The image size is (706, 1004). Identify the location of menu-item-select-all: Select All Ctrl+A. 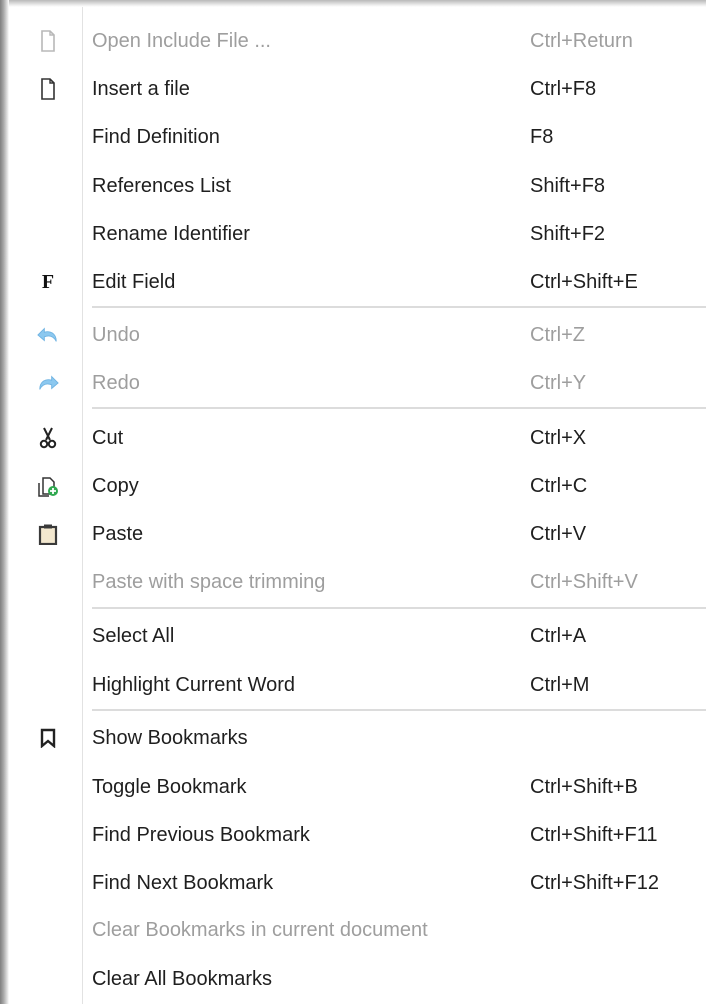
(357, 636).